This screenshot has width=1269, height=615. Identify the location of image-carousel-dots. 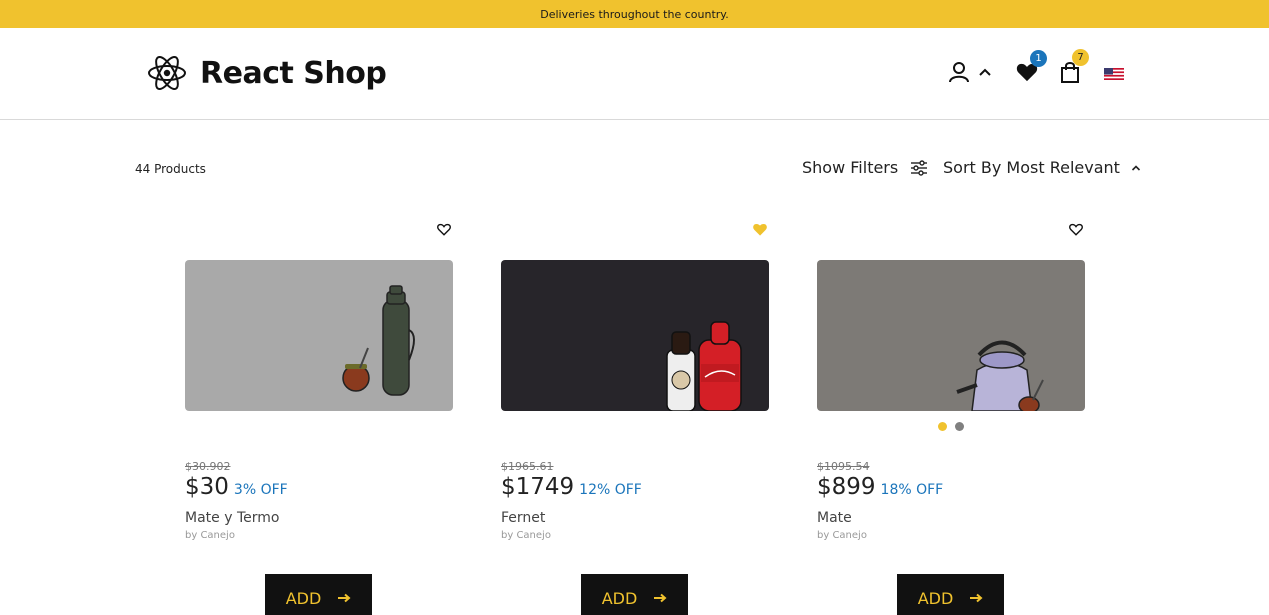
(951, 426).